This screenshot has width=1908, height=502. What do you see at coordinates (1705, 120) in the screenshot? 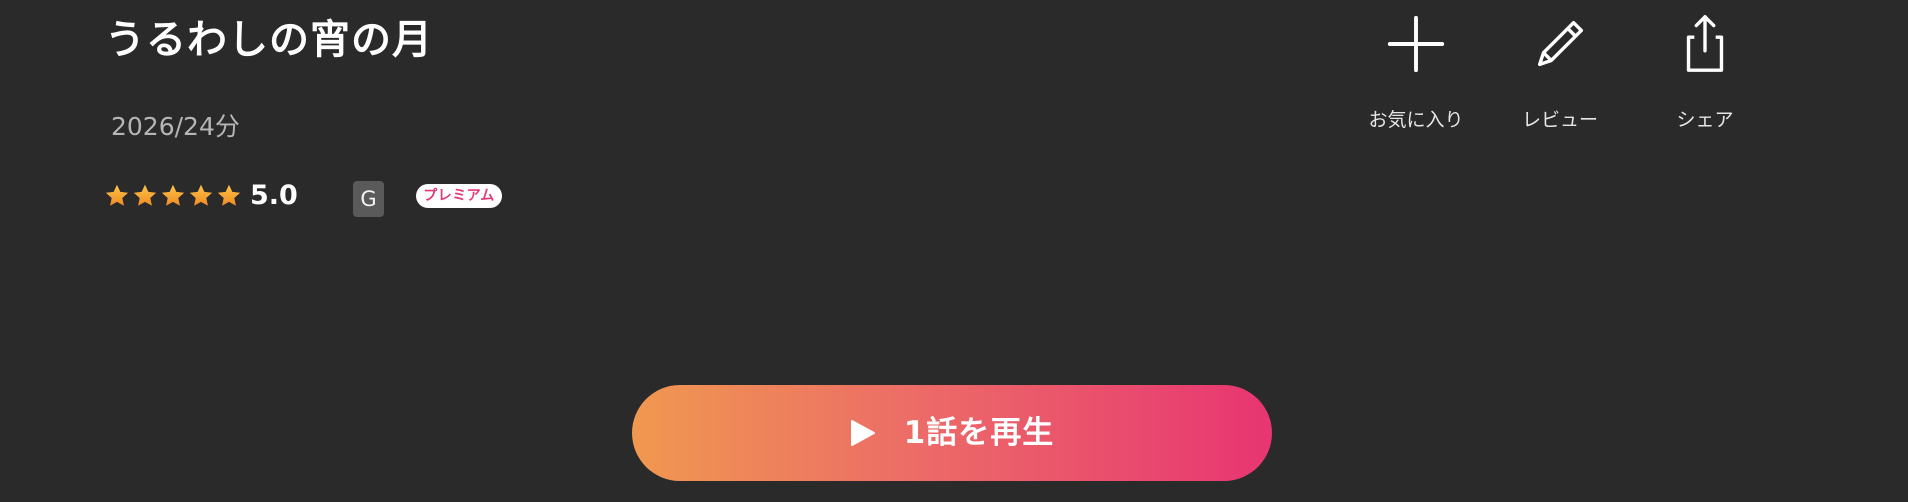
I see `share-label: シェア` at bounding box center [1705, 120].